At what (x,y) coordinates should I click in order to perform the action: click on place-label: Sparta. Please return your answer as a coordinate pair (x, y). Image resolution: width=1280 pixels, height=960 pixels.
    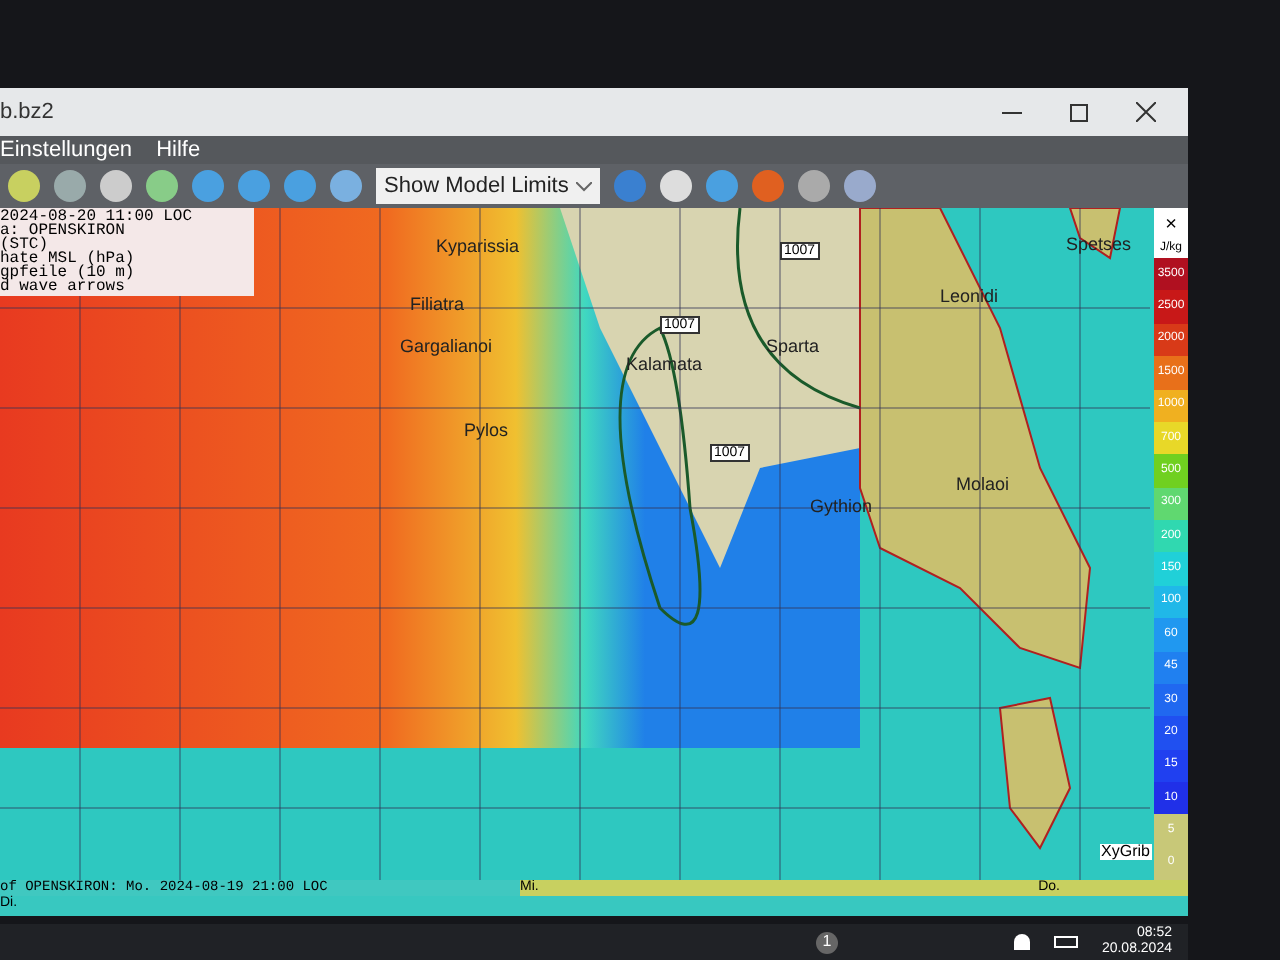
    Looking at the image, I should click on (793, 347).